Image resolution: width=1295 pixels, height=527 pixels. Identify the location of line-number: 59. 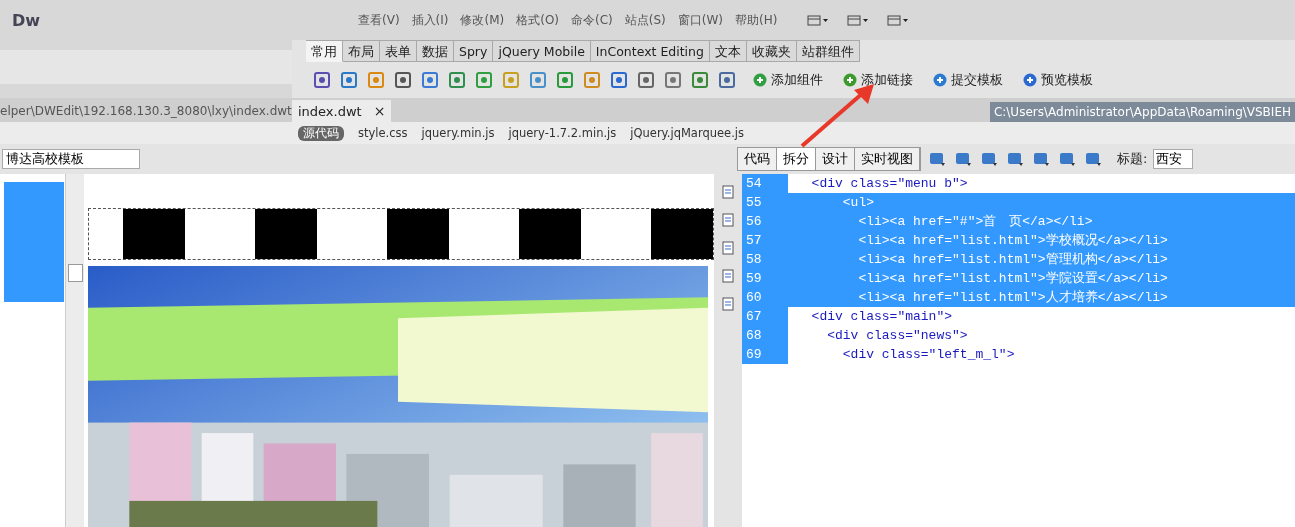
(765, 278).